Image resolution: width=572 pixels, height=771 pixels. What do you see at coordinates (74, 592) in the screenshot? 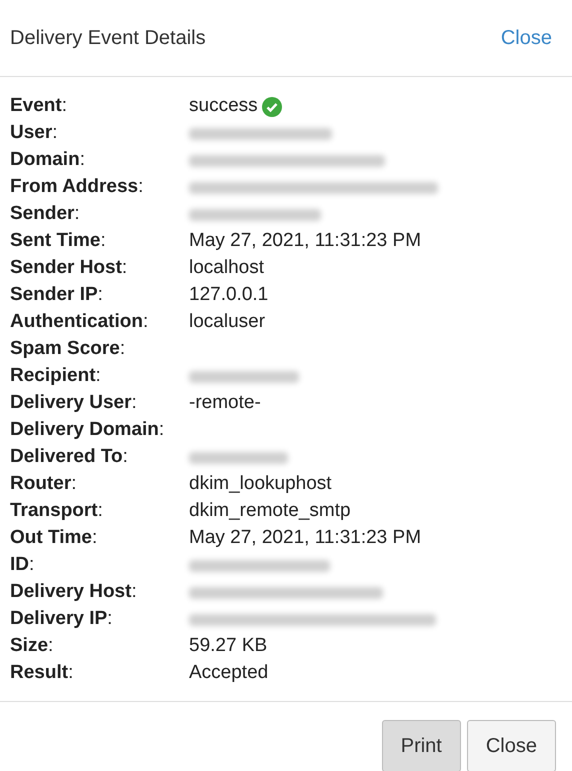
I see `field-label: Delivery Host:` at bounding box center [74, 592].